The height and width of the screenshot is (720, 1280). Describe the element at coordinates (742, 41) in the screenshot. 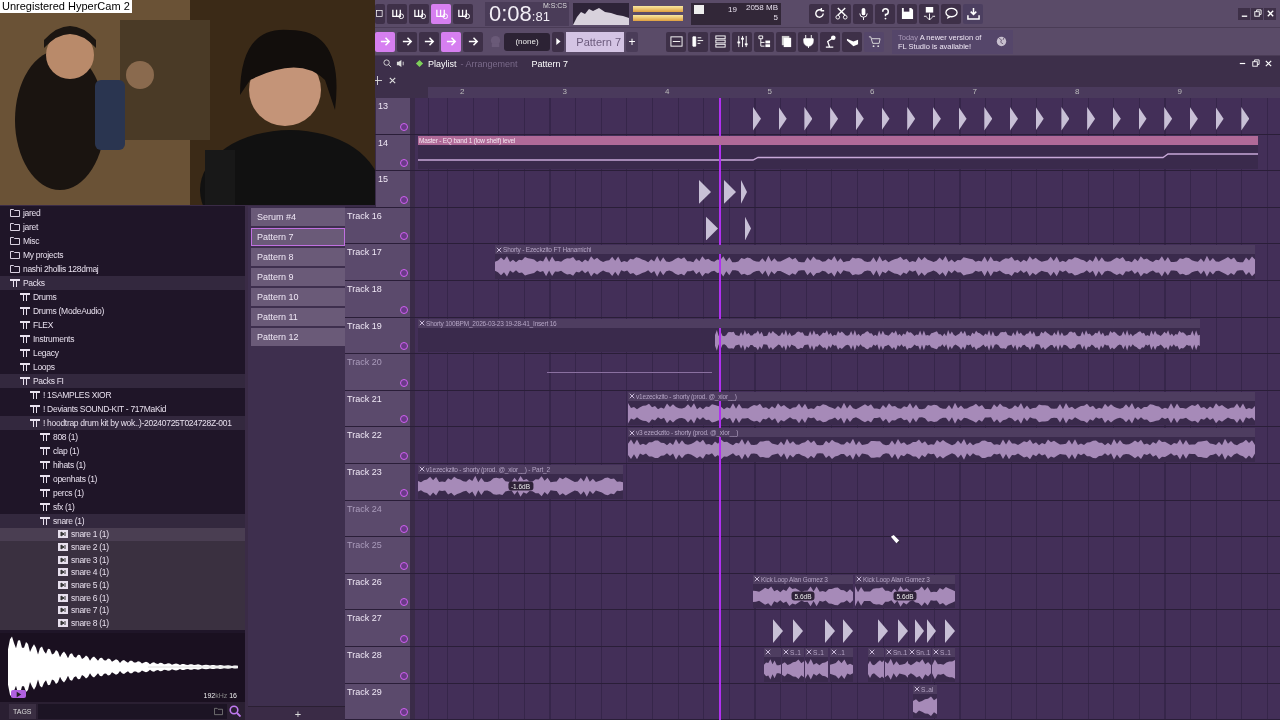

I see `sliders-icon` at that location.